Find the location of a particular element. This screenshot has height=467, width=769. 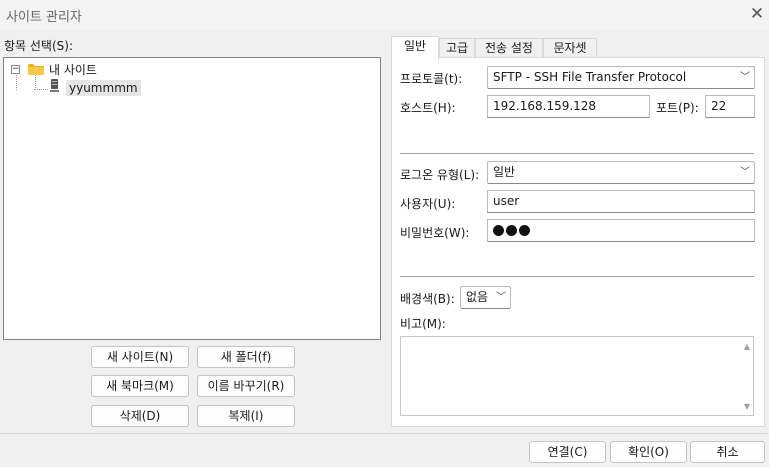

host-field: 192.168.159.128 is located at coordinates (568, 106).